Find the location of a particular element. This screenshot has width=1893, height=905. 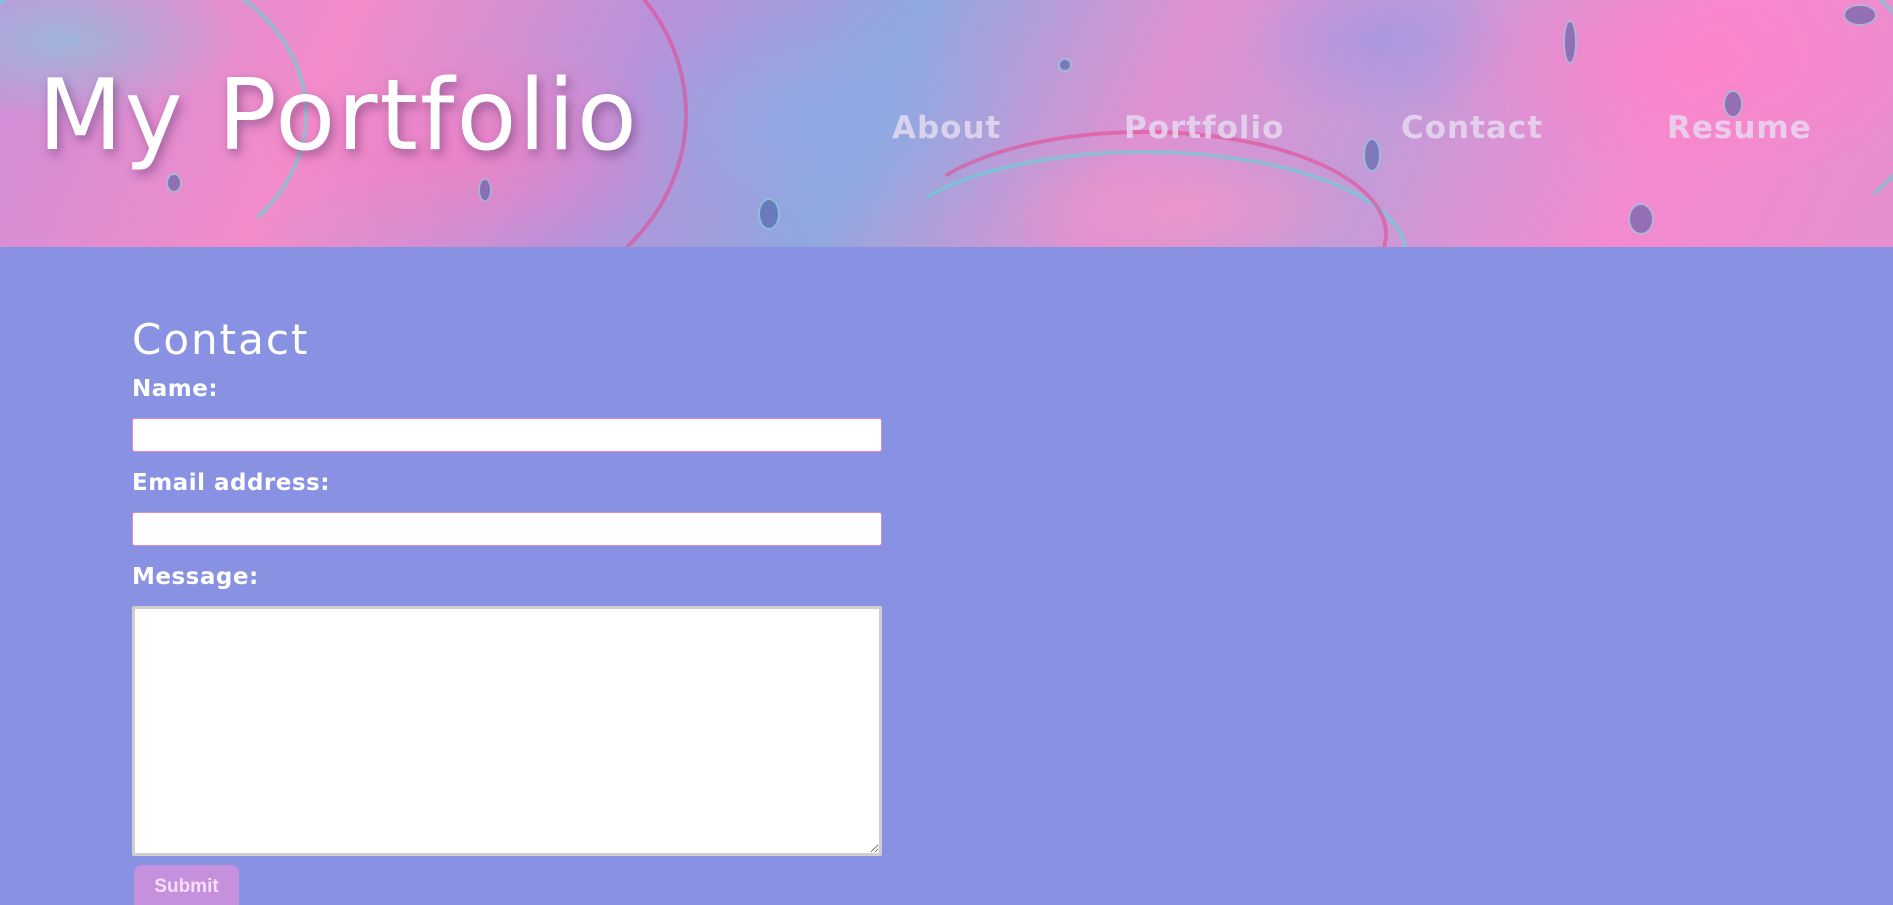

message-label: Message: is located at coordinates (195, 577).